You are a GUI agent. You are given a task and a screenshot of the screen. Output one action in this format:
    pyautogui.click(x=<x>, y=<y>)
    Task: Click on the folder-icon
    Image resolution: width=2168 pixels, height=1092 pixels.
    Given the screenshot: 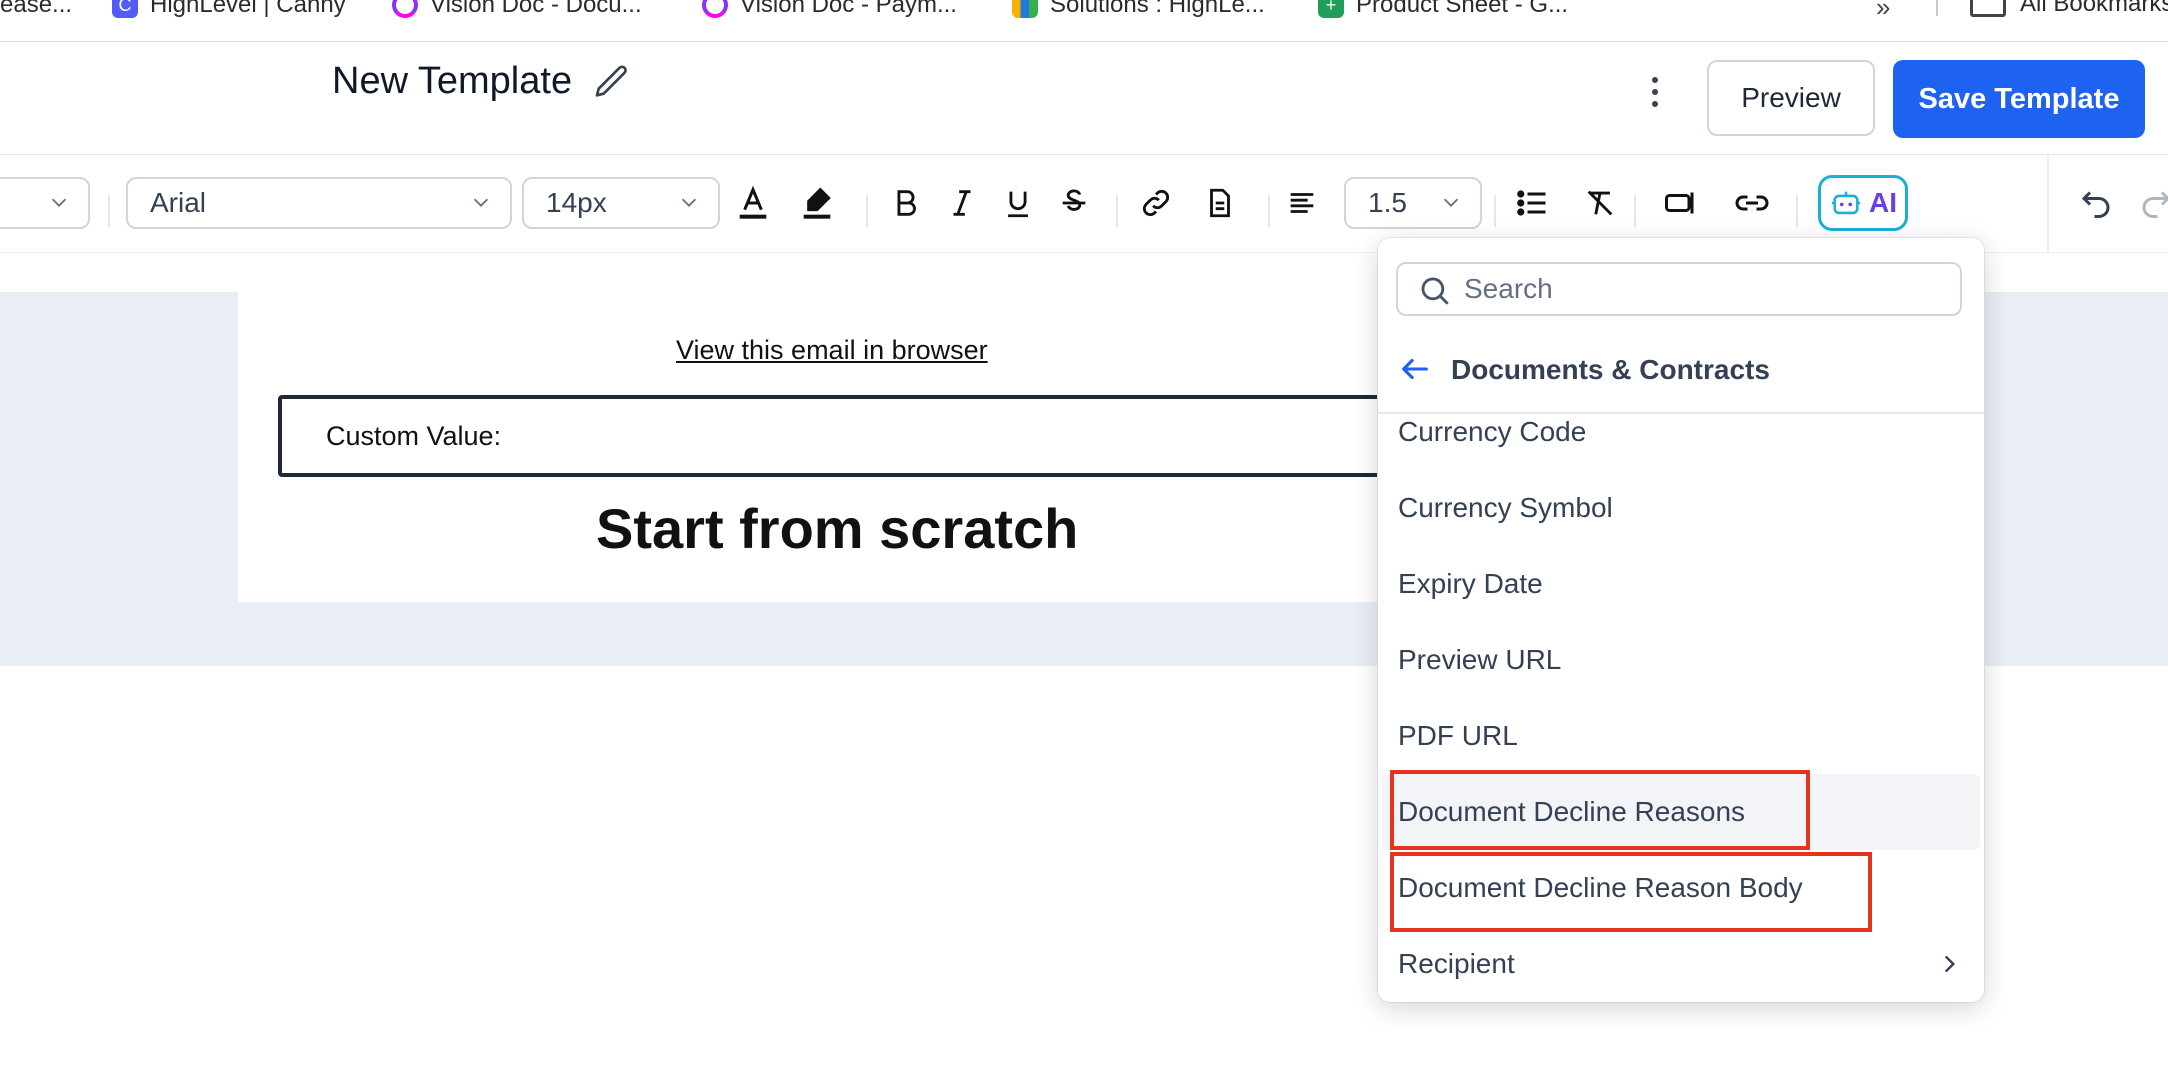 What is the action you would take?
    pyautogui.click(x=1988, y=8)
    